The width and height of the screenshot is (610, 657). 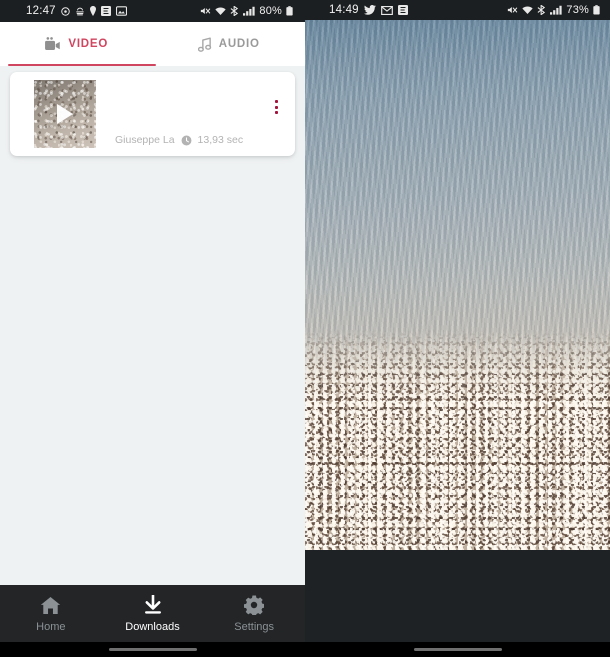 What do you see at coordinates (152, 114) in the screenshot?
I see `download-item-card: Giuseppe La 13,93 sec` at bounding box center [152, 114].